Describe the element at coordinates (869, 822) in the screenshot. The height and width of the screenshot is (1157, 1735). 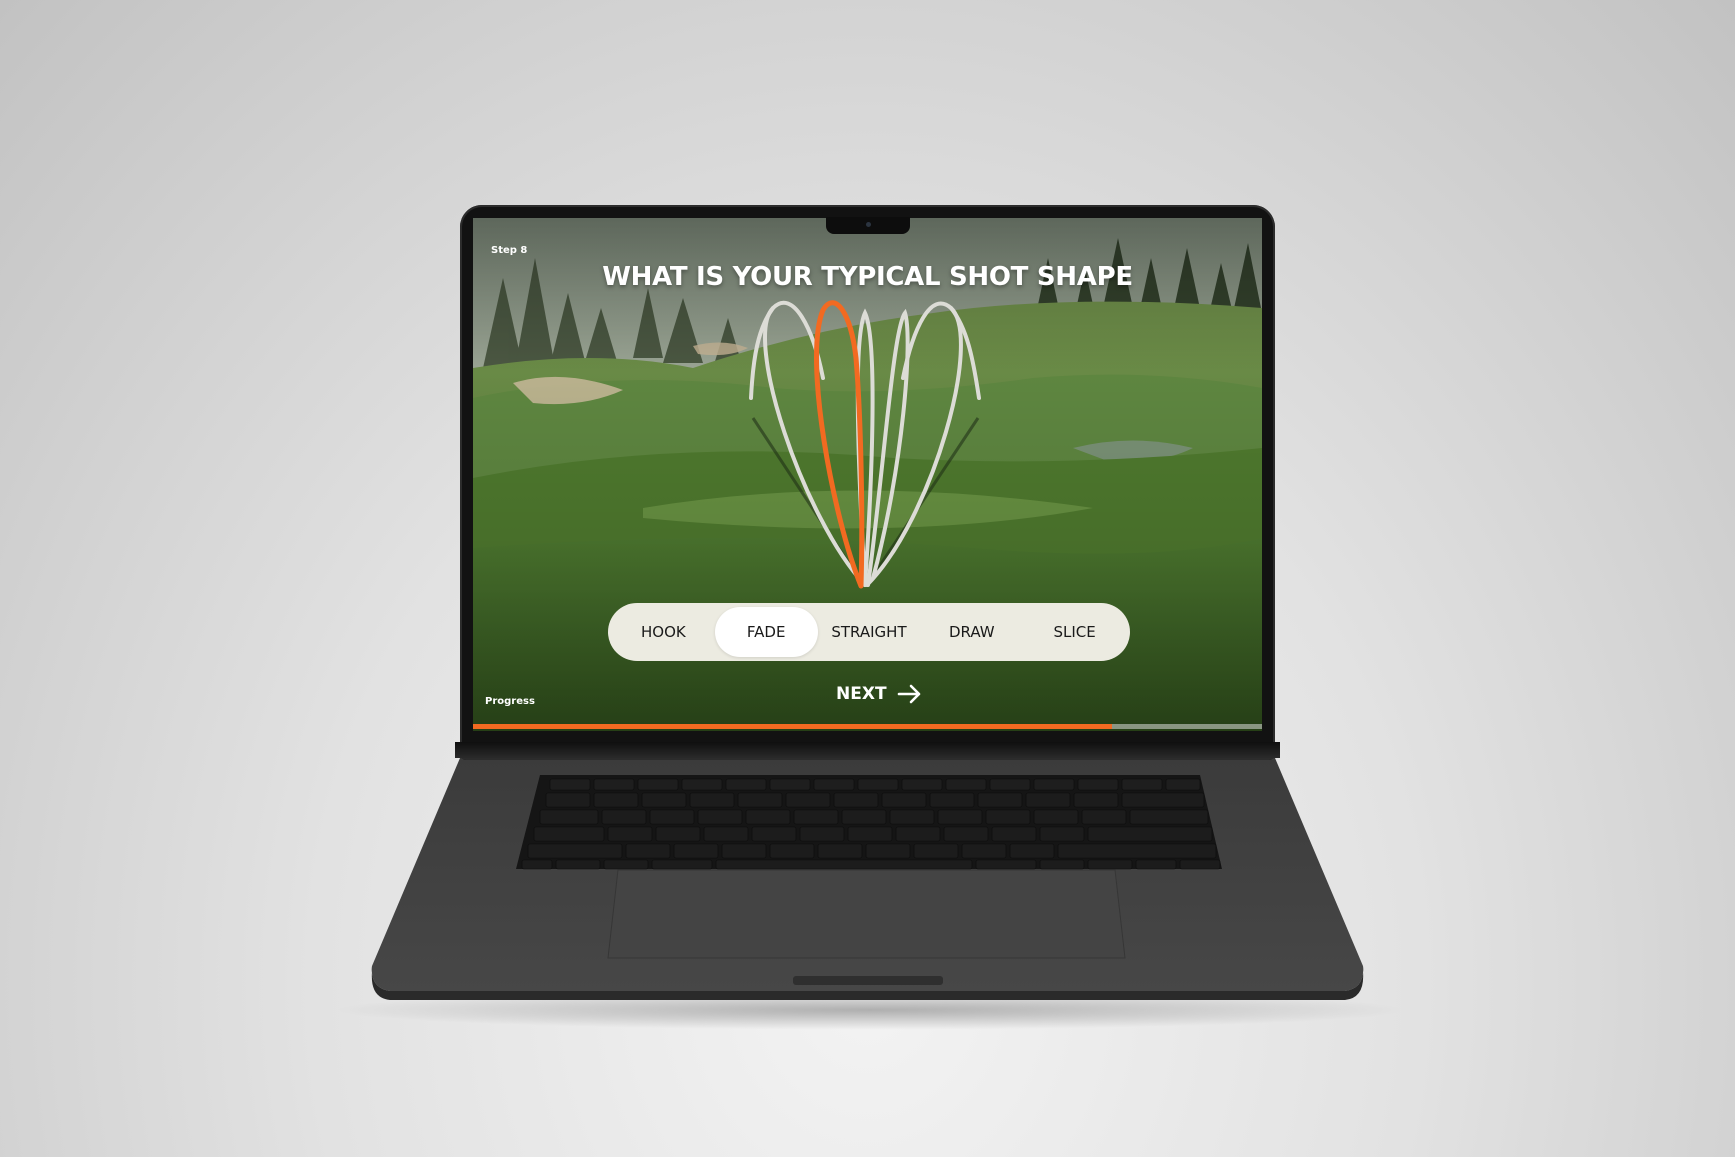
I see `keyboard` at that location.